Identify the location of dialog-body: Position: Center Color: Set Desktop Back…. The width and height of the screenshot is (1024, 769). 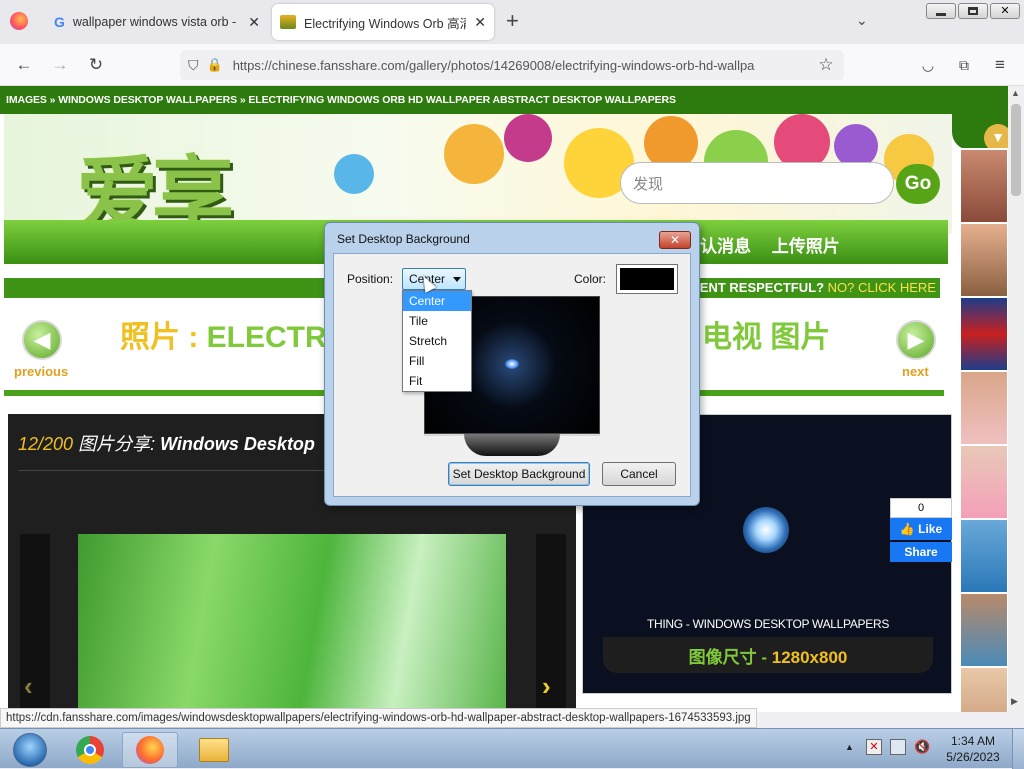
(512, 375).